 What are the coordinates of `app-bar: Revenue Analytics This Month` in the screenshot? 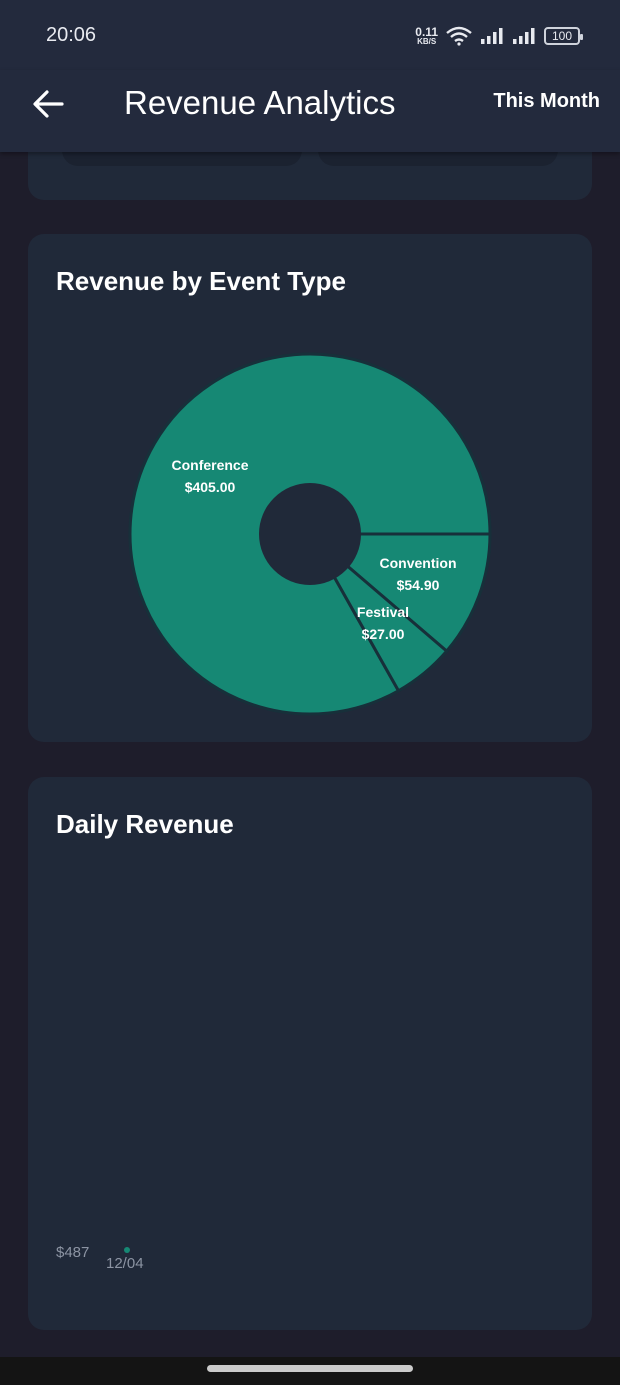 It's located at (310, 111).